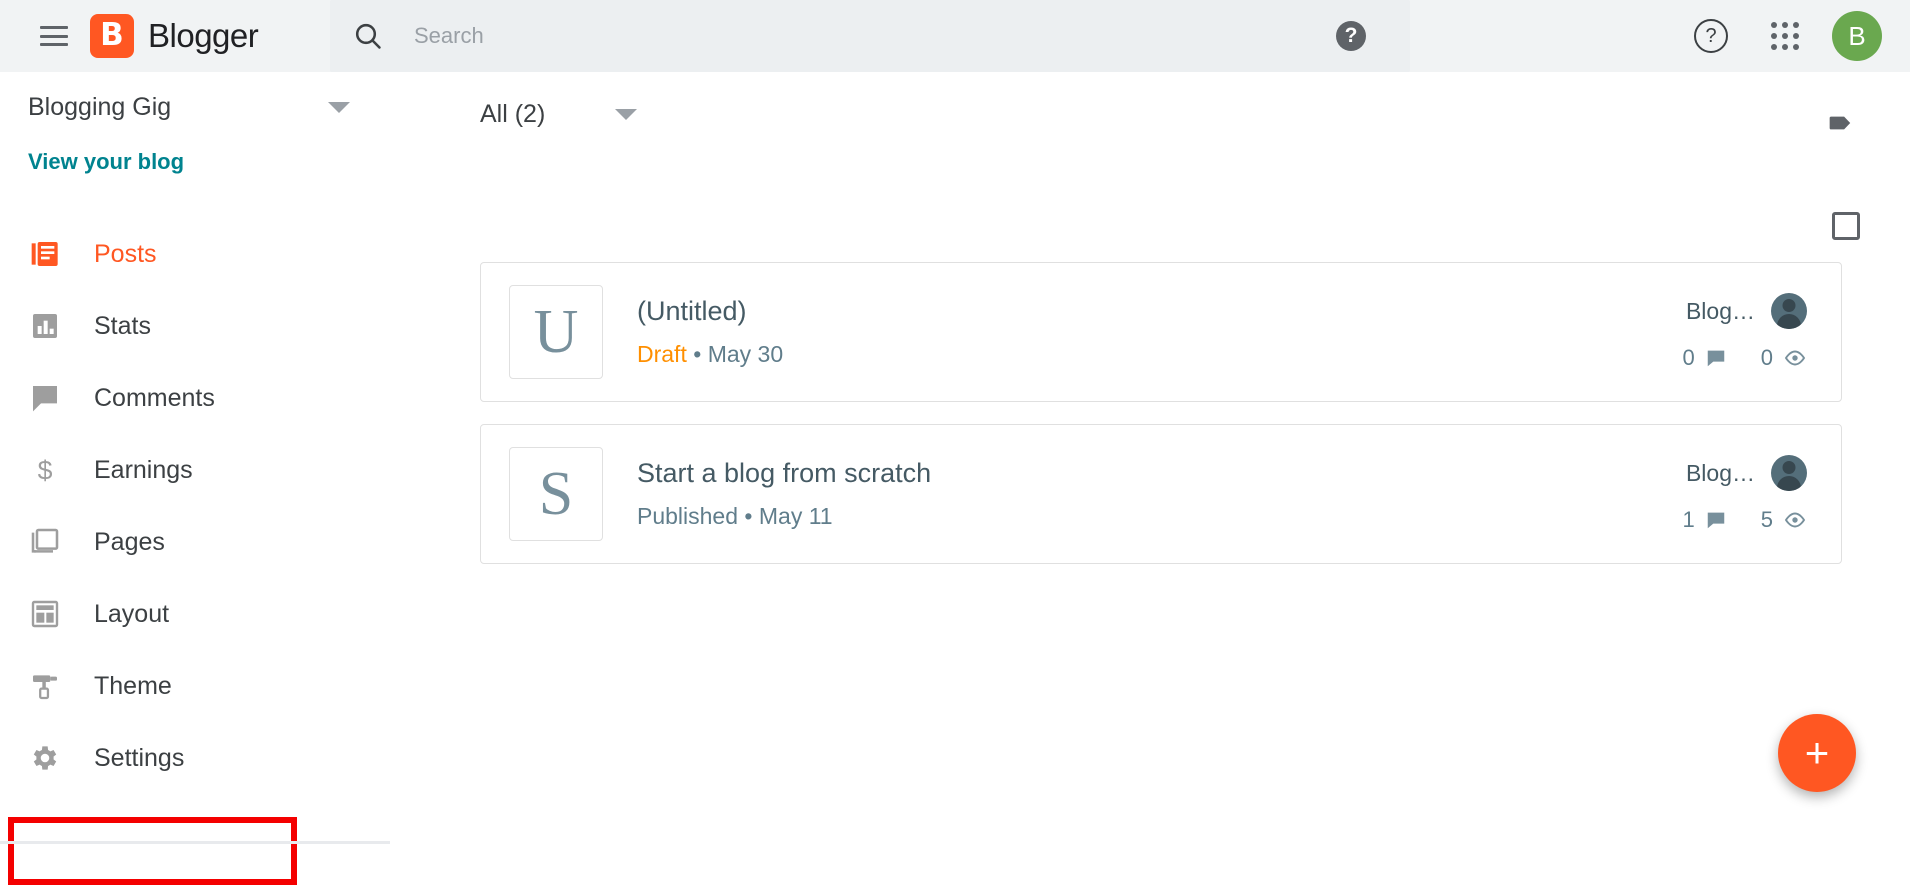 Image resolution: width=1910 pixels, height=885 pixels. What do you see at coordinates (1705, 520) in the screenshot?
I see `comment-count: 1` at bounding box center [1705, 520].